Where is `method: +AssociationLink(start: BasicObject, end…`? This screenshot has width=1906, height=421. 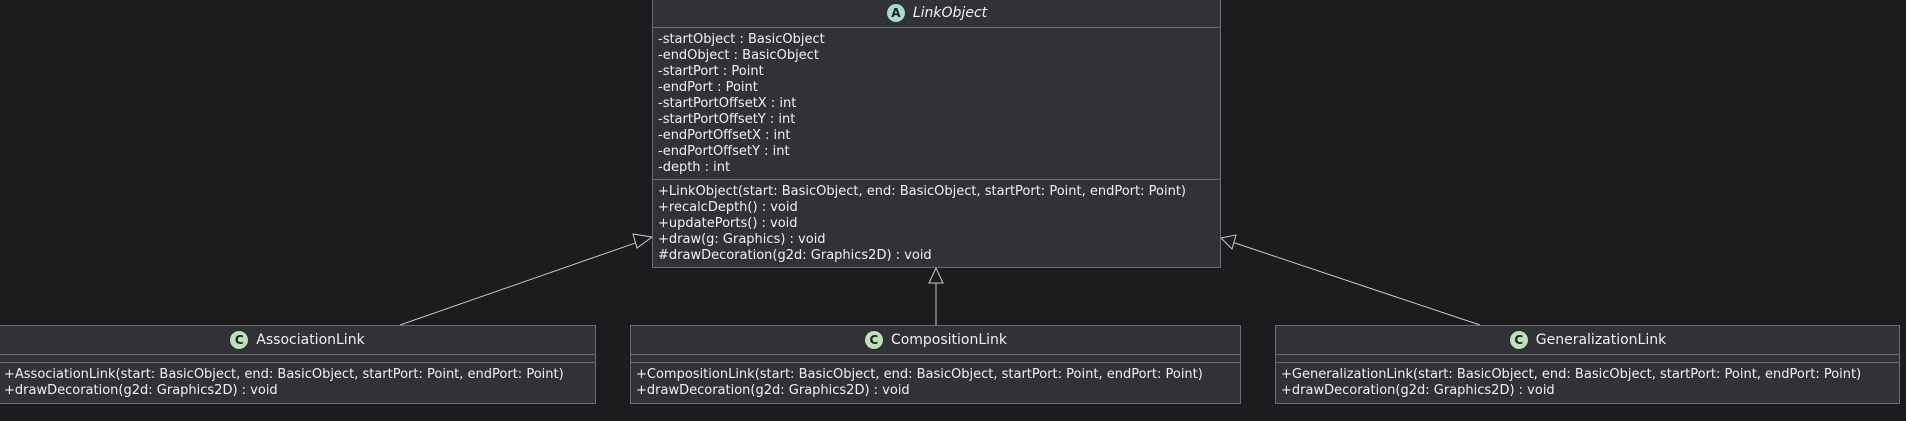
method: +AssociationLink(start: BasicObject, end… is located at coordinates (284, 374).